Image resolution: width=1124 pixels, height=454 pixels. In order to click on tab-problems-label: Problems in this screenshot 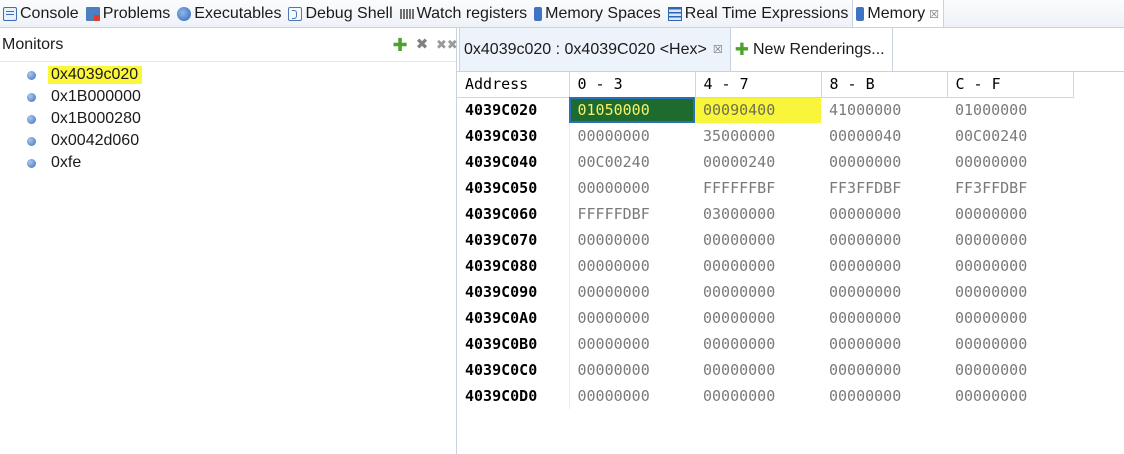, I will do `click(136, 13)`.